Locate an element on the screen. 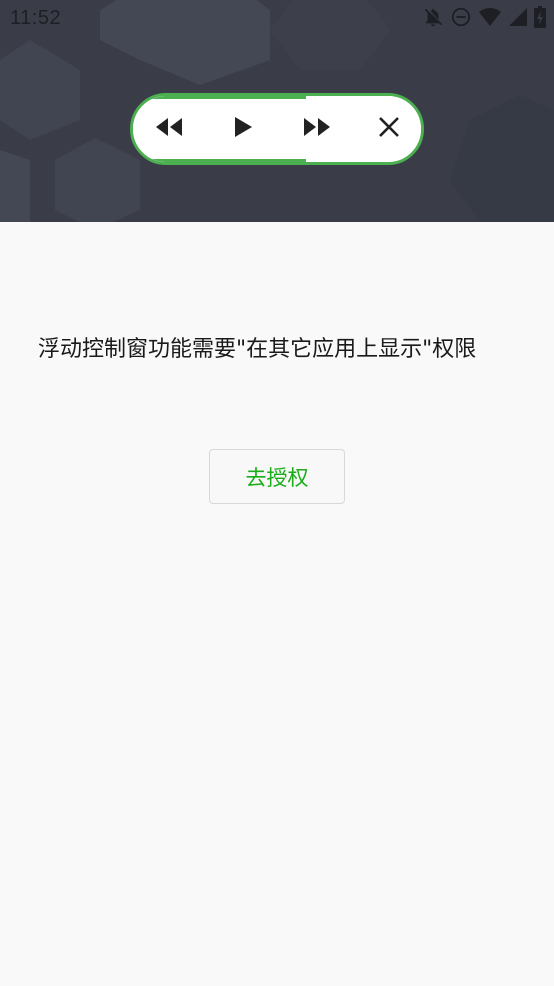  wifi-icon is located at coordinates (490, 19).